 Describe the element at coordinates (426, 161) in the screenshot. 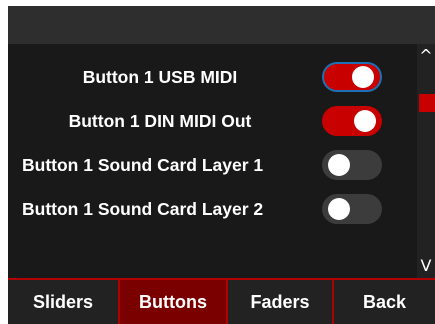

I see `scrollbar: ^ V` at that location.